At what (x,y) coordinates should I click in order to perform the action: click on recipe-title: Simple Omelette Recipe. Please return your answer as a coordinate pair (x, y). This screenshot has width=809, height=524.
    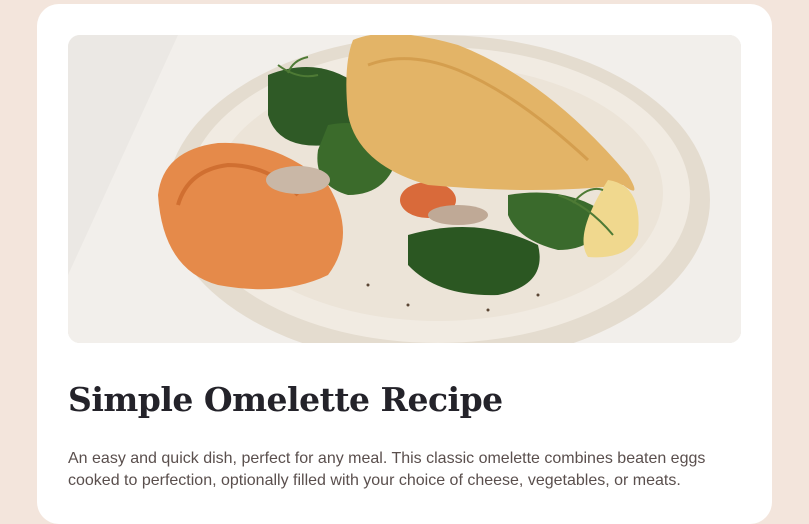
    Looking at the image, I should click on (285, 399).